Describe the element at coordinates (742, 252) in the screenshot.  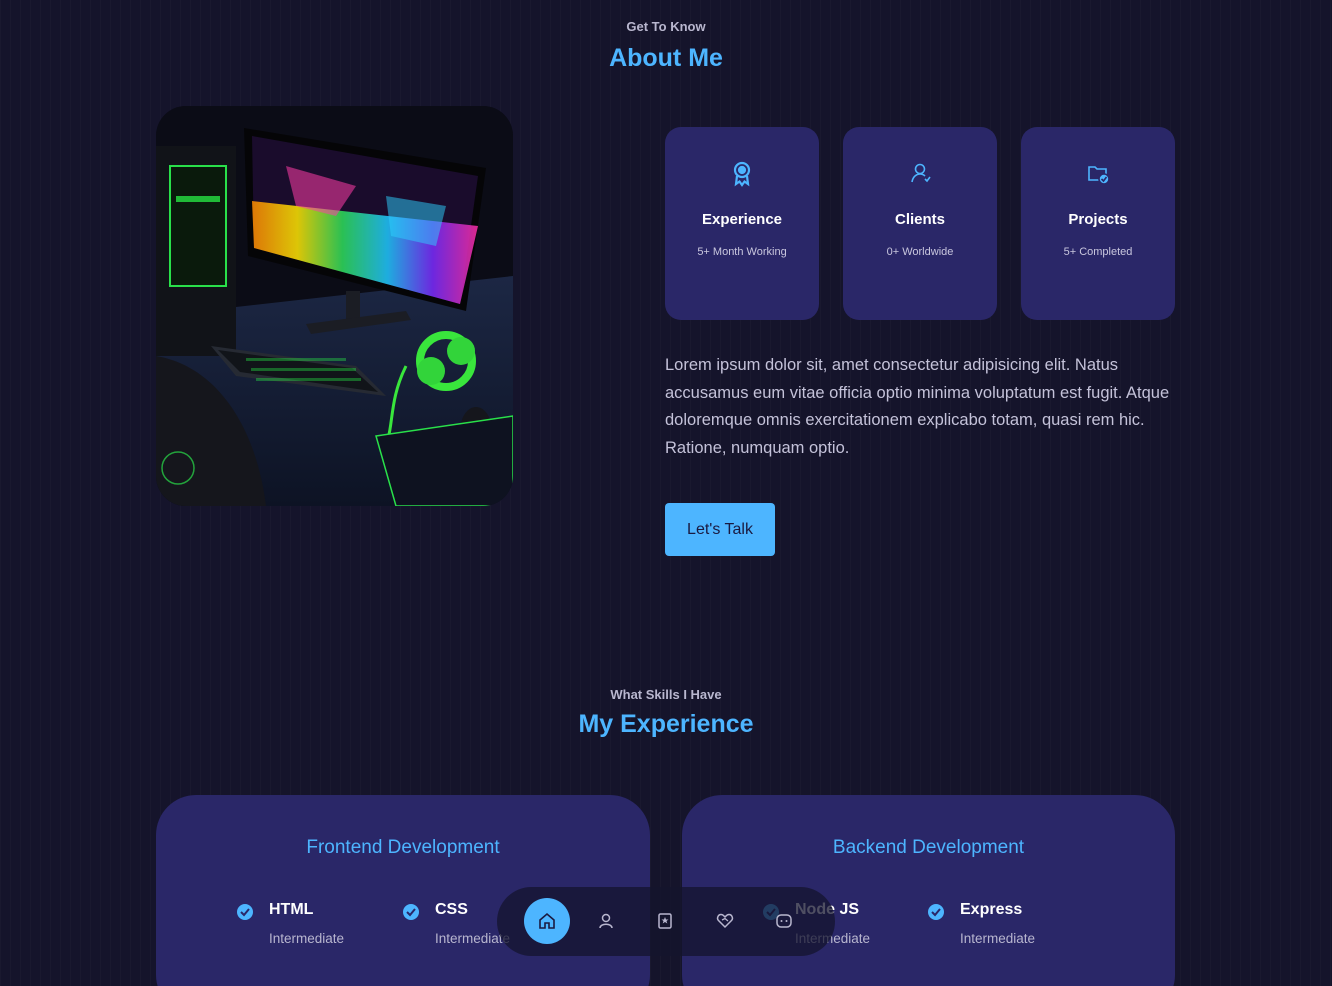
I see `card-text: 5+ Month Working` at that location.